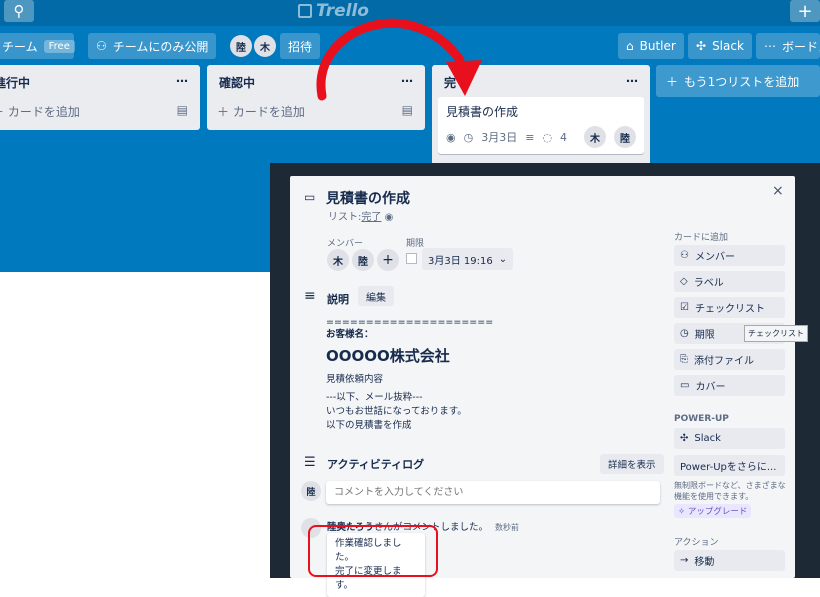  Describe the element at coordinates (684, 281) in the screenshot. I see `tag-icon: ◇` at that location.